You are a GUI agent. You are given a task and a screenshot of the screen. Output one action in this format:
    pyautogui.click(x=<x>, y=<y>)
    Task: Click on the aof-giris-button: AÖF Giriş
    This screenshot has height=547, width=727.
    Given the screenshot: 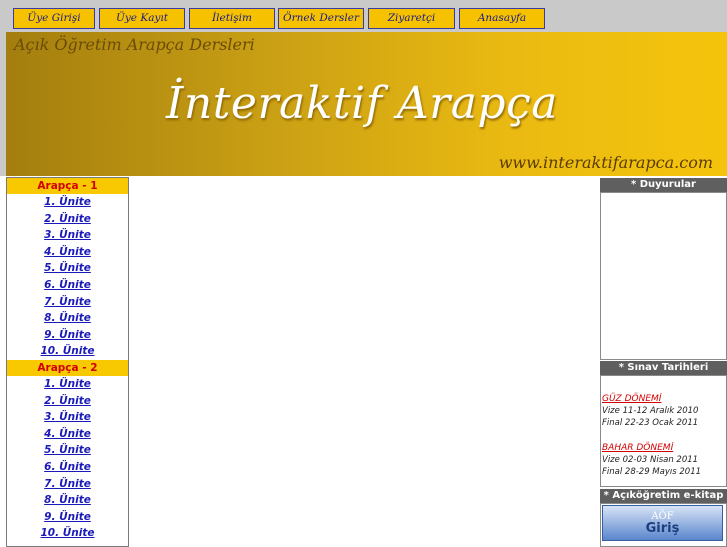 What is the action you would take?
    pyautogui.click(x=662, y=523)
    